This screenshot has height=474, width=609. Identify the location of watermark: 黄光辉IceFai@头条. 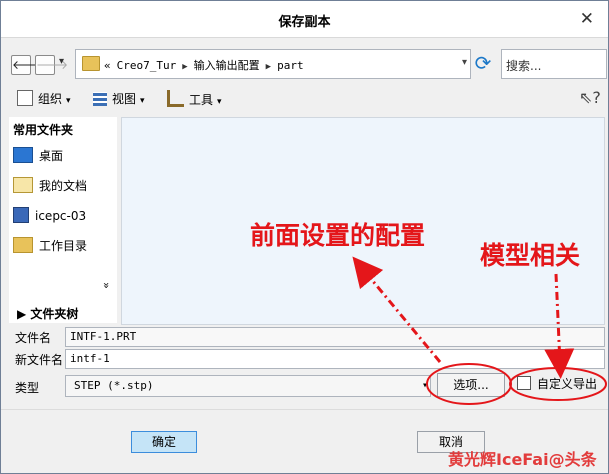
(522, 459).